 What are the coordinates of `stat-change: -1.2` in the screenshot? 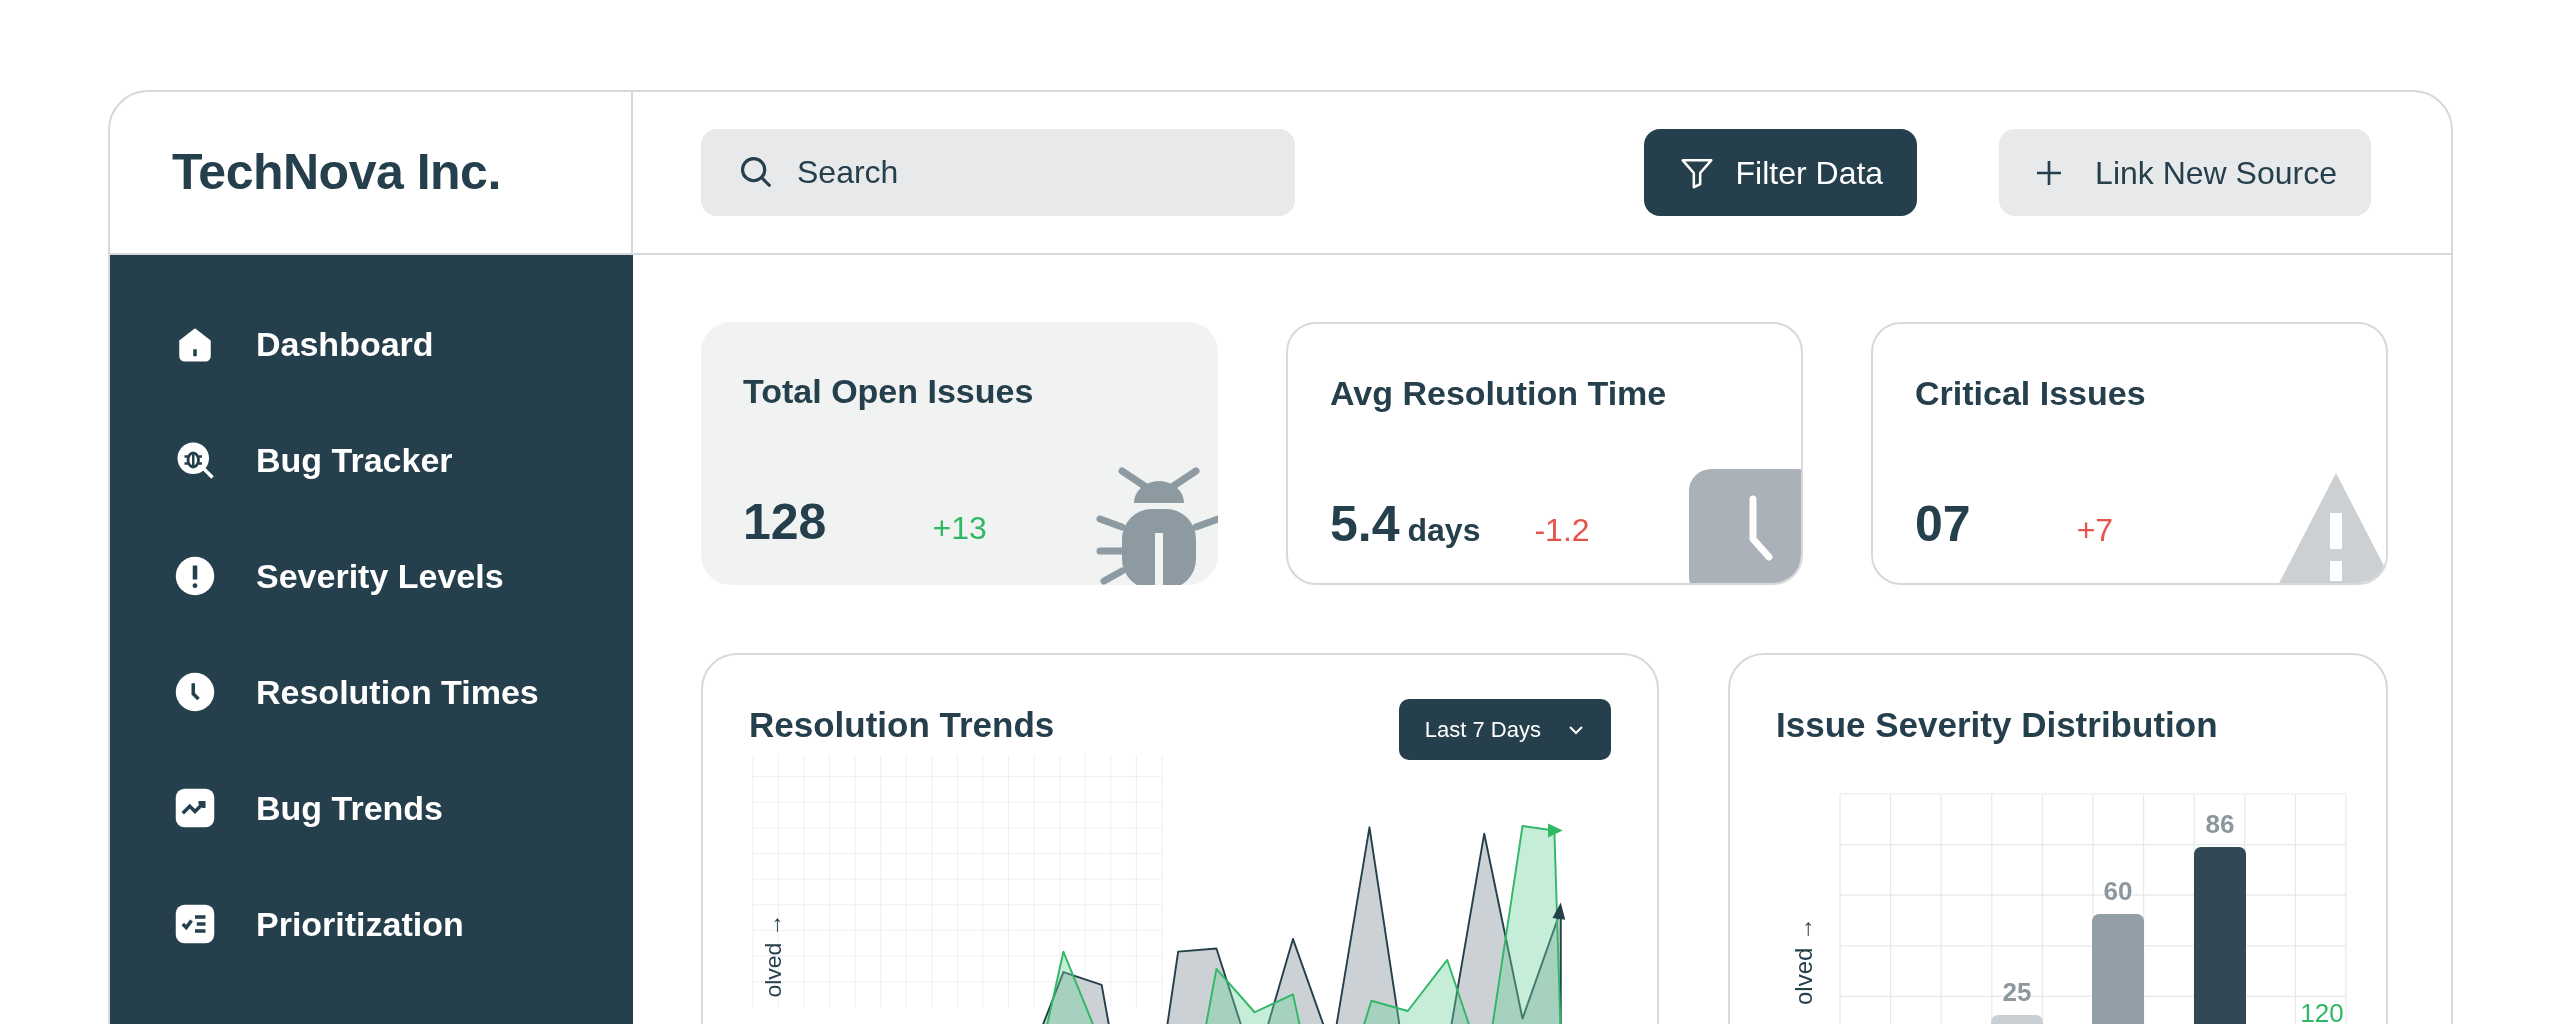 It's located at (1562, 530).